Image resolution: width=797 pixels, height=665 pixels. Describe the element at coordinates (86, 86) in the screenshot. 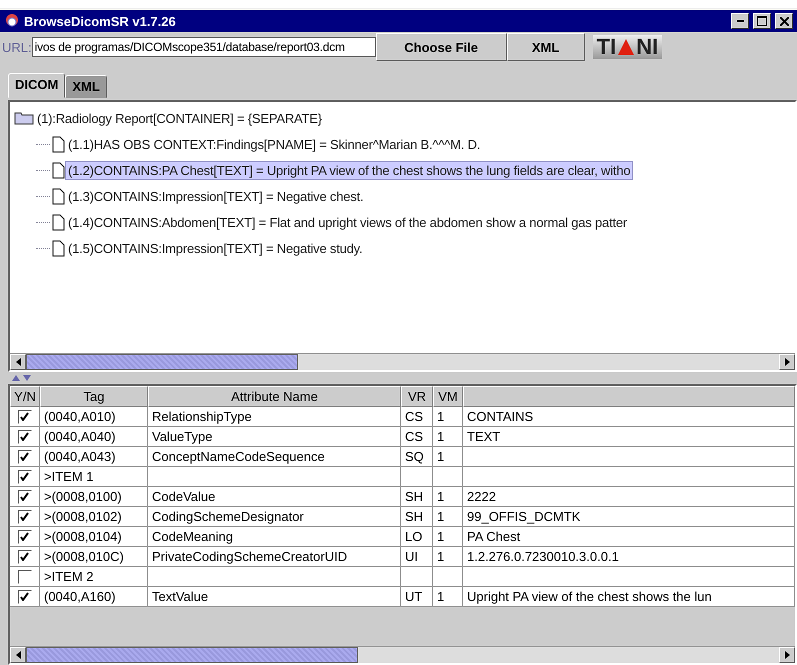

I see `tab: XML` at that location.